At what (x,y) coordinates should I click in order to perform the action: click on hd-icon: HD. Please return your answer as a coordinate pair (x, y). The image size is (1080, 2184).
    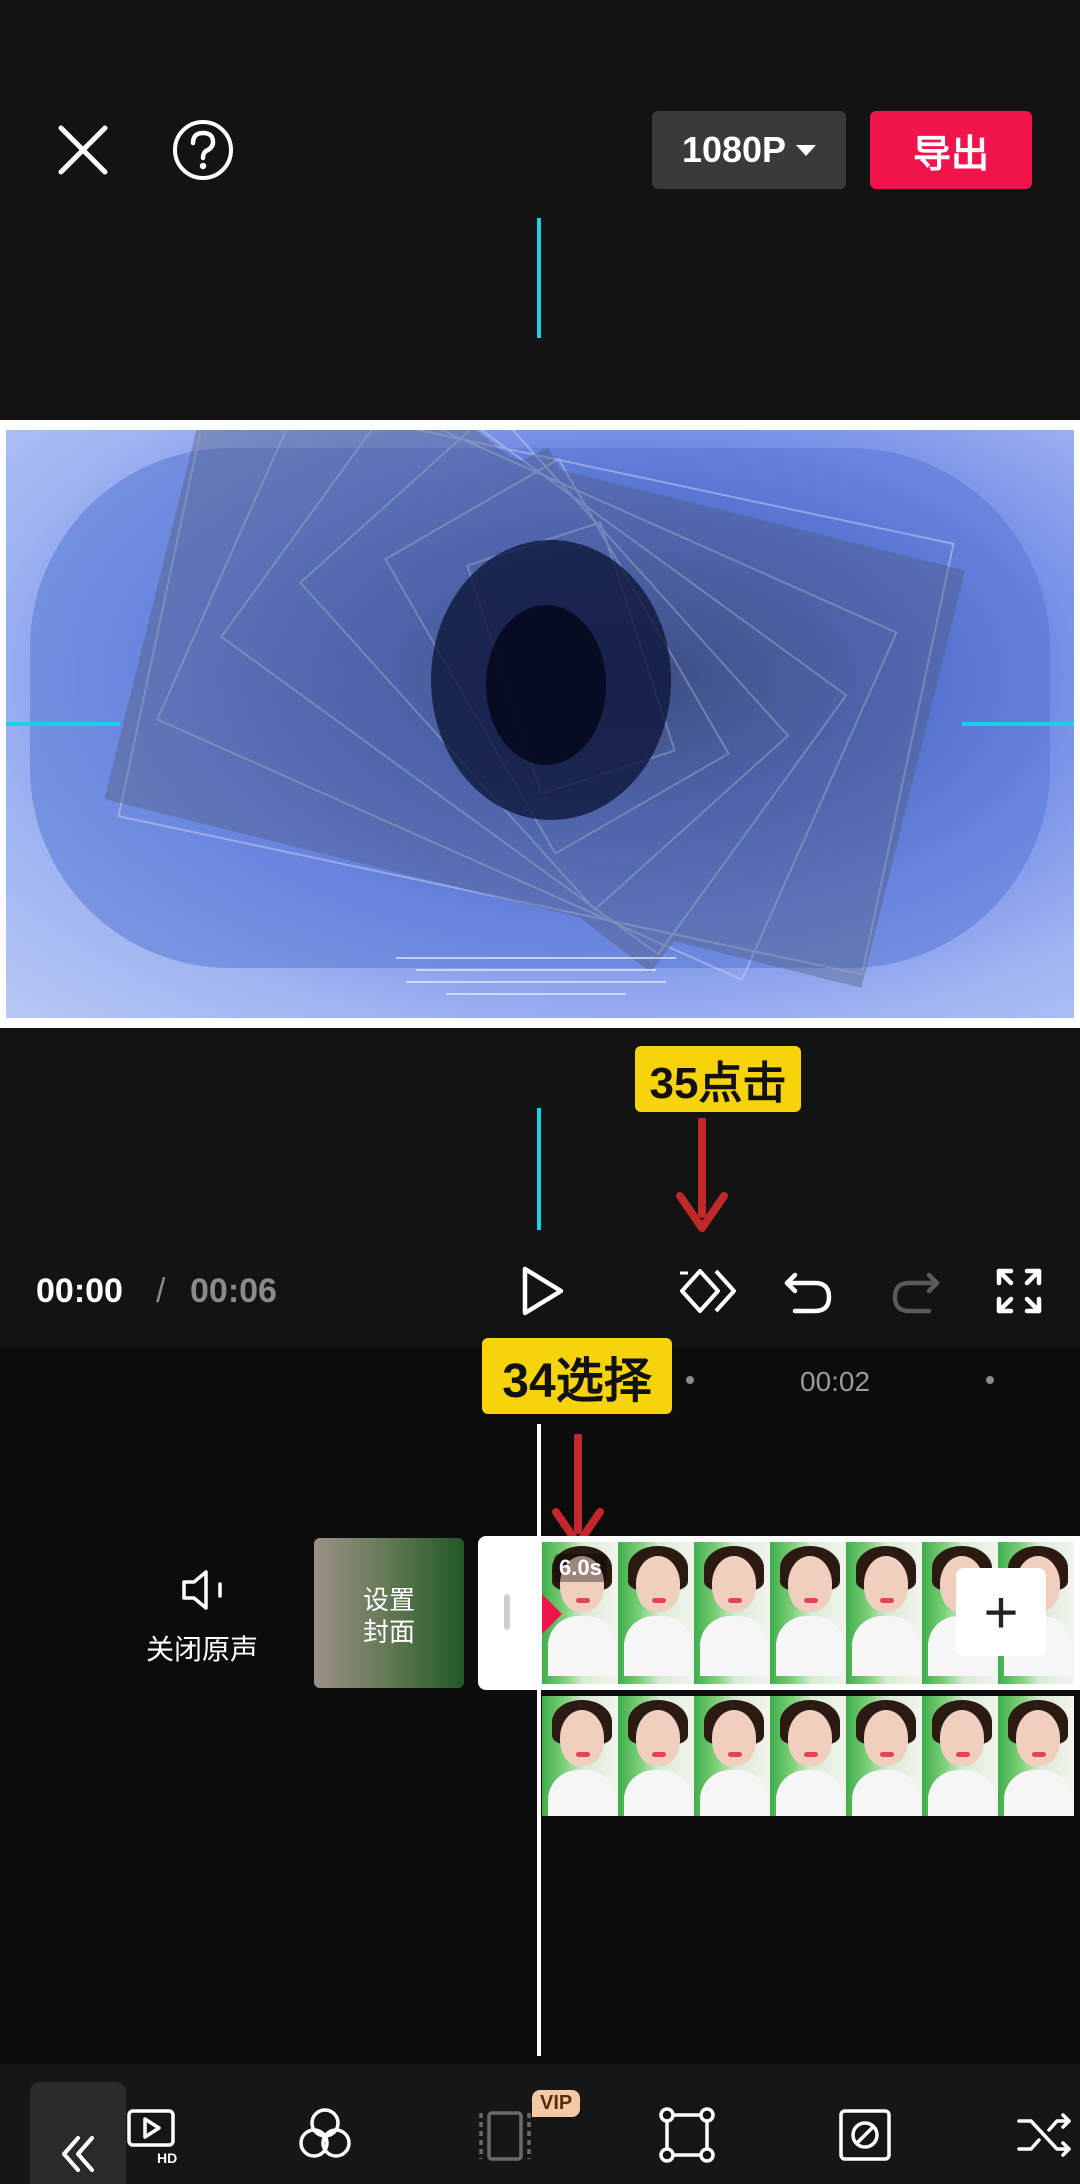
    Looking at the image, I should click on (153, 2135).